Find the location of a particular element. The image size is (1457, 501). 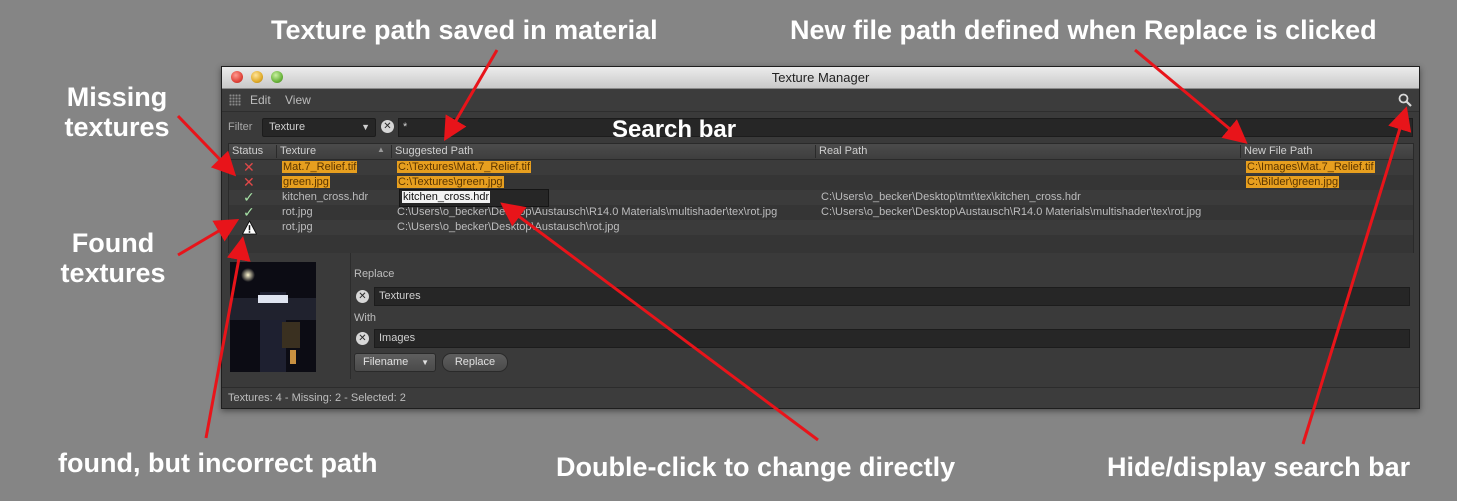

column-texture: Texture is located at coordinates (334, 151).